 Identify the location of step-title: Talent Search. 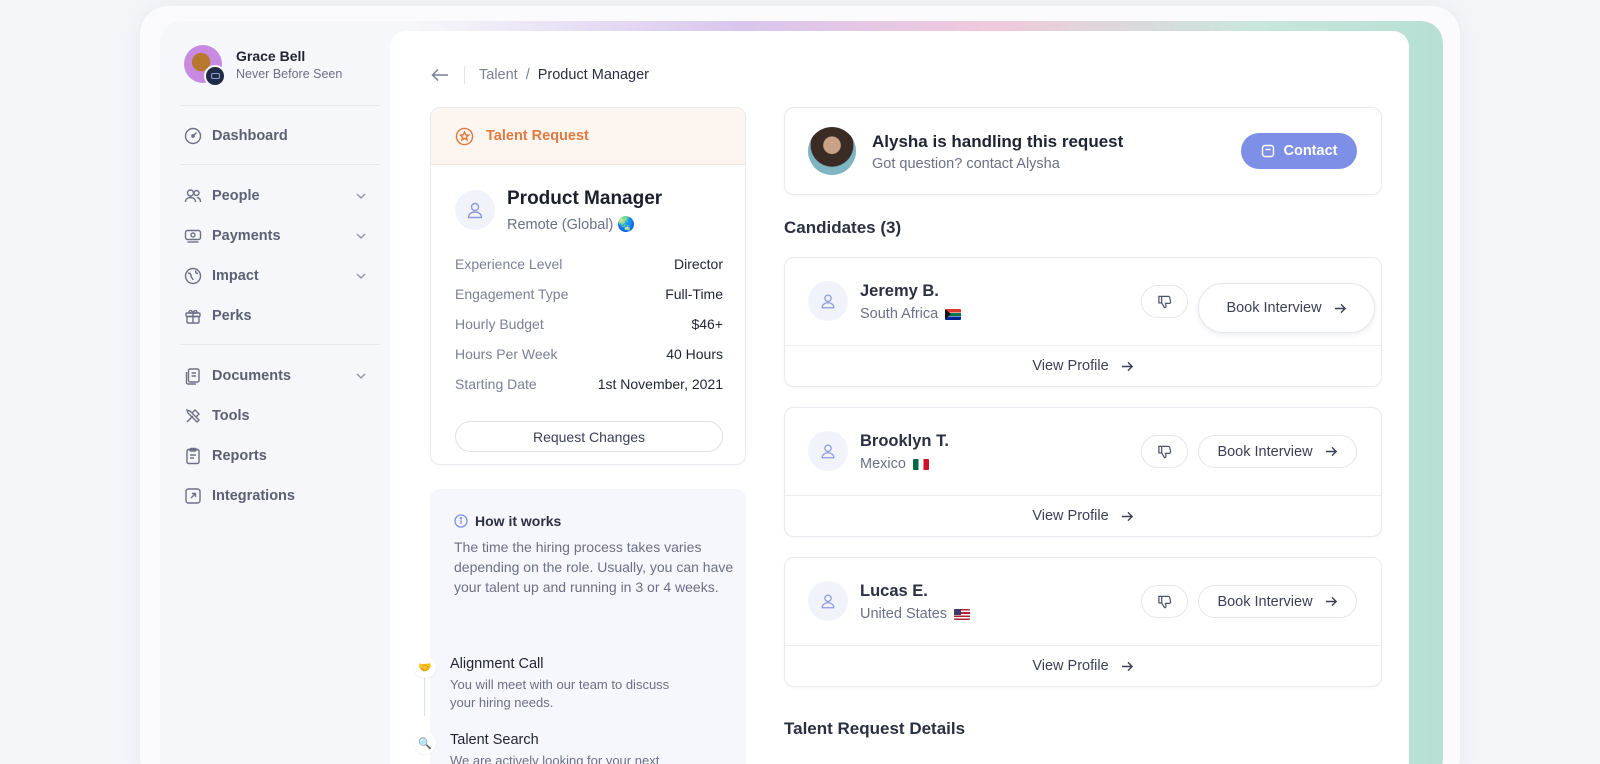
(494, 740).